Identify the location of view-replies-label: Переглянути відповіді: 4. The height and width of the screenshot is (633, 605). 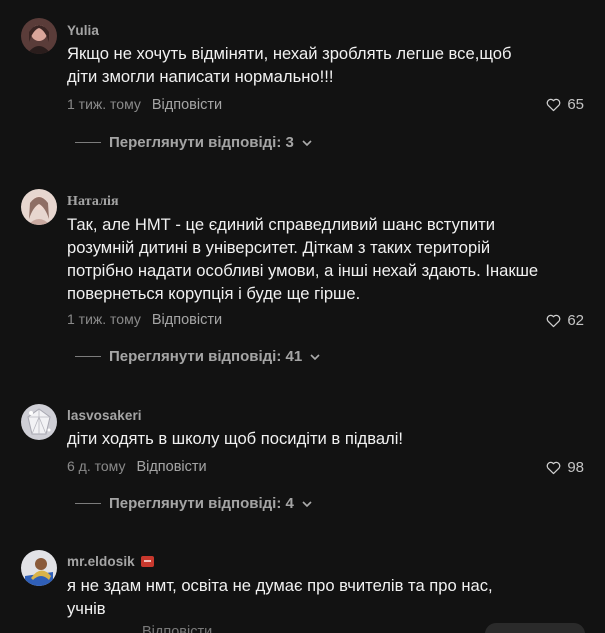
(201, 503).